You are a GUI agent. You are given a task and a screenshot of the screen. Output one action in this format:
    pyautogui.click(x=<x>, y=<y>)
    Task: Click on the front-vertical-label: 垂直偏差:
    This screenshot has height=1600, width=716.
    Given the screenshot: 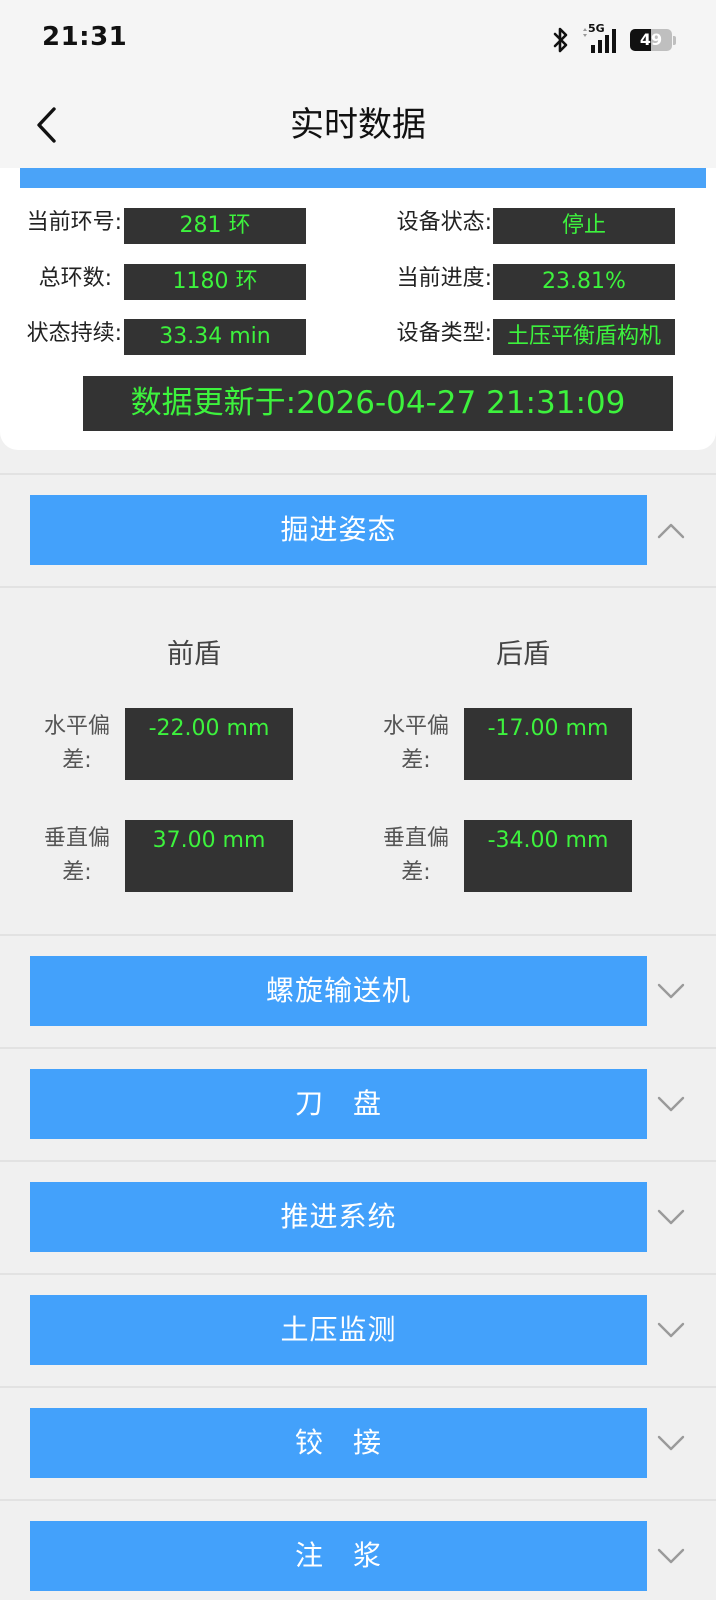 What is the action you would take?
    pyautogui.click(x=76, y=855)
    